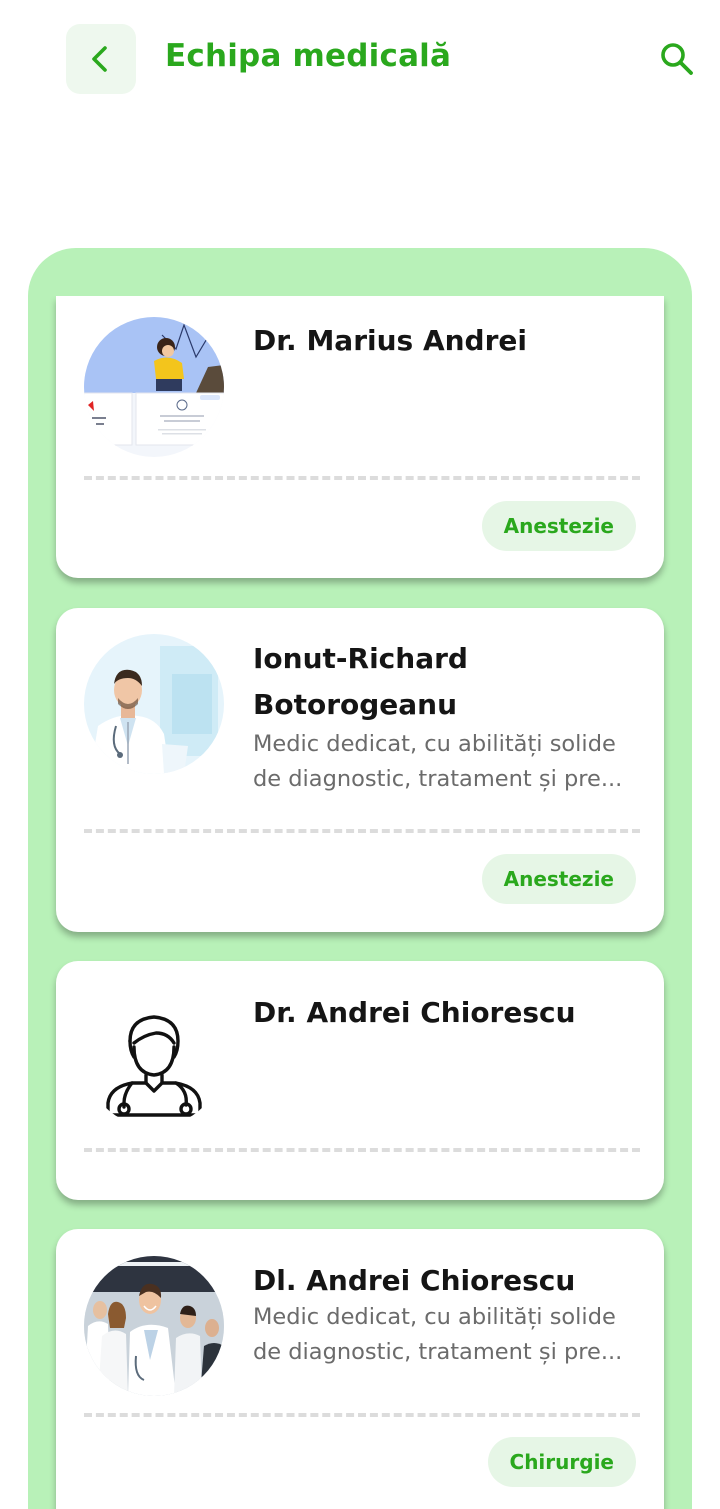 This screenshot has width=720, height=1509. Describe the element at coordinates (308, 56) in the screenshot. I see `page-title: Echipa medicală` at that location.